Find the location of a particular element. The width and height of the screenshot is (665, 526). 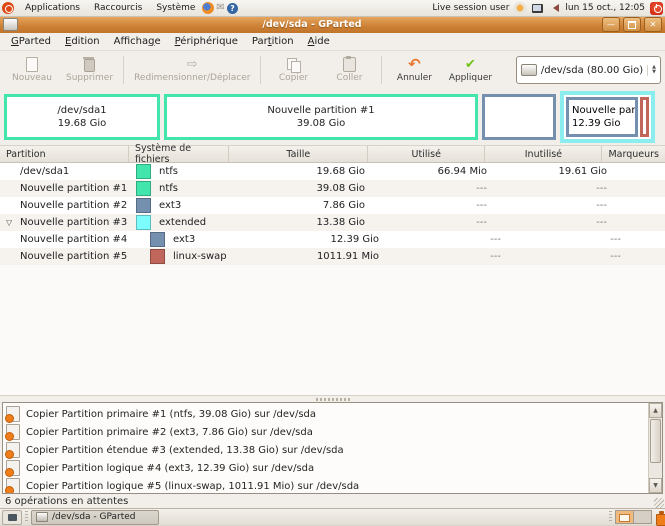

titlebar: /dev/sda - GParted — ✕ is located at coordinates (332, 24).